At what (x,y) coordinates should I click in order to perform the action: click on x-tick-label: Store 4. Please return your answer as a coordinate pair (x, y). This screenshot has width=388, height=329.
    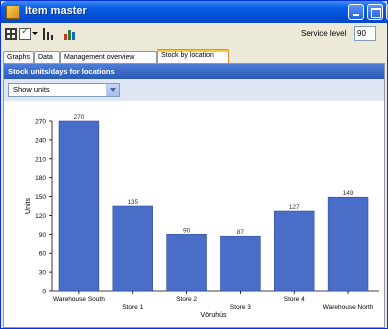
    Looking at the image, I should click on (294, 299).